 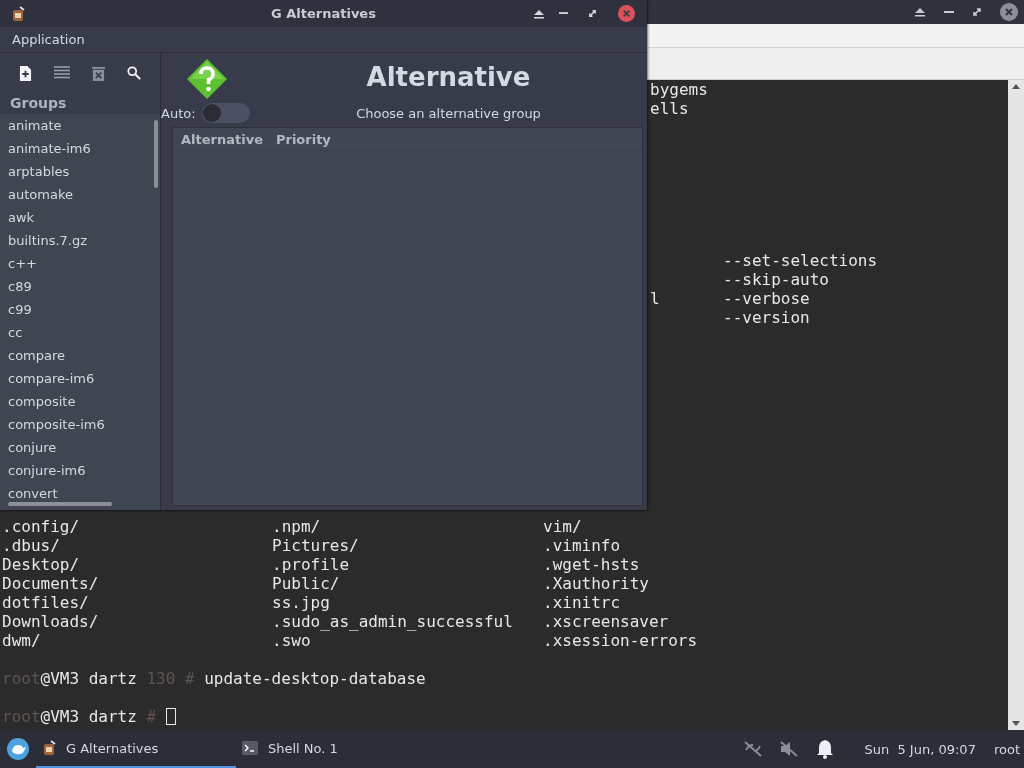 What do you see at coordinates (311, 564) in the screenshot?
I see `file-name: .profile` at bounding box center [311, 564].